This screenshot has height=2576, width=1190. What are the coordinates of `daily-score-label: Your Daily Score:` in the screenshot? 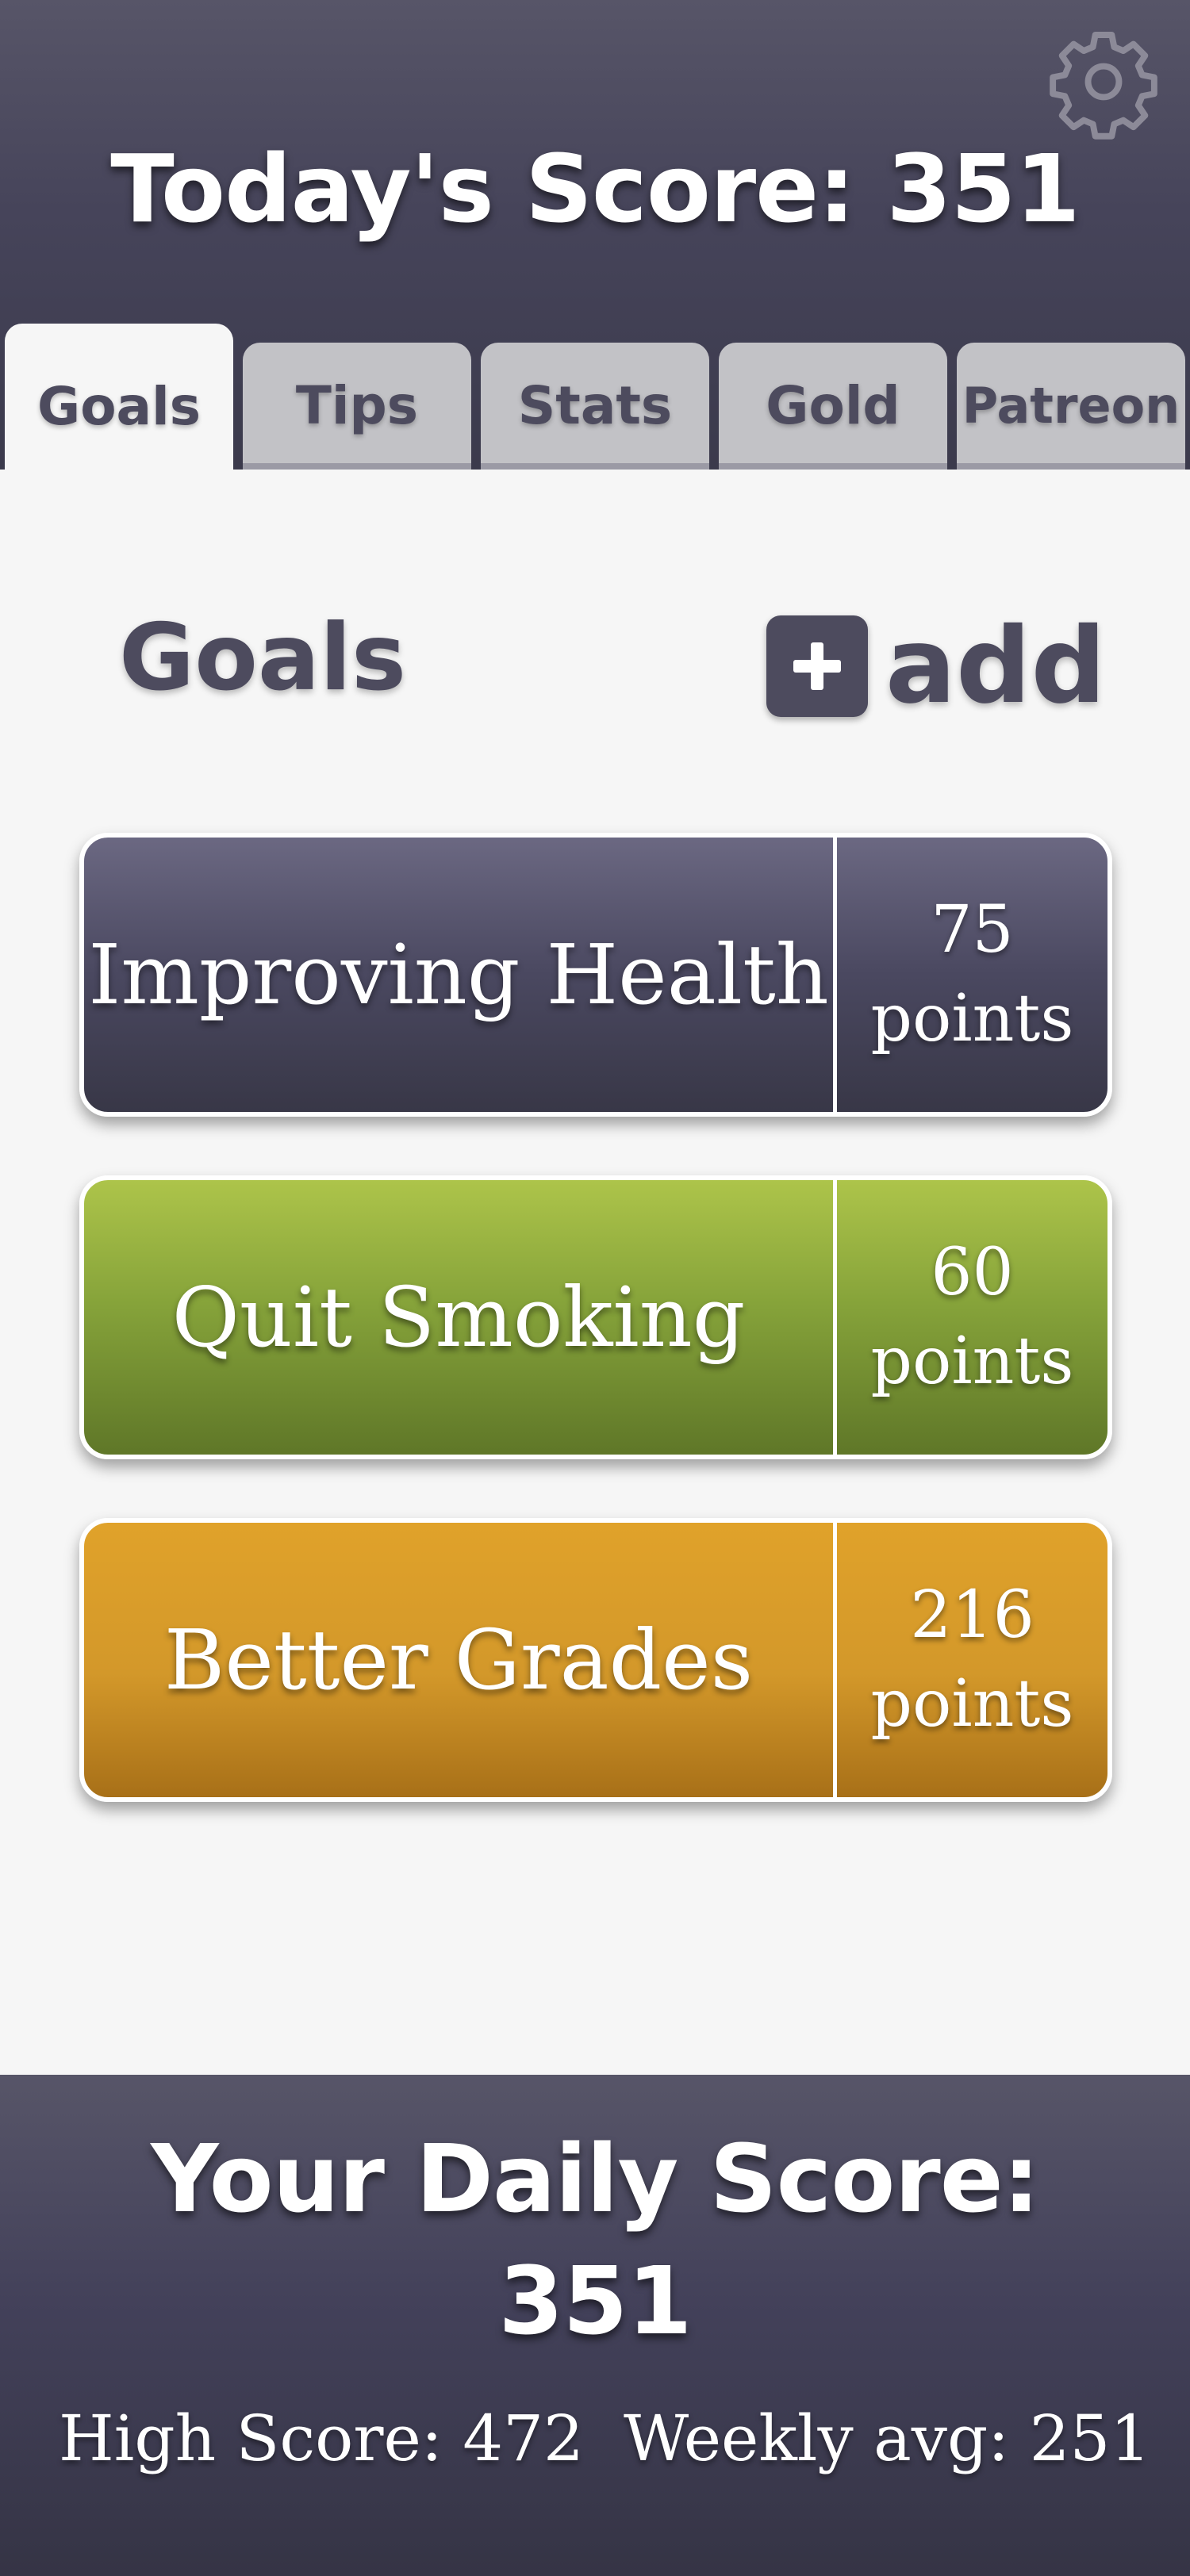 It's located at (595, 2178).